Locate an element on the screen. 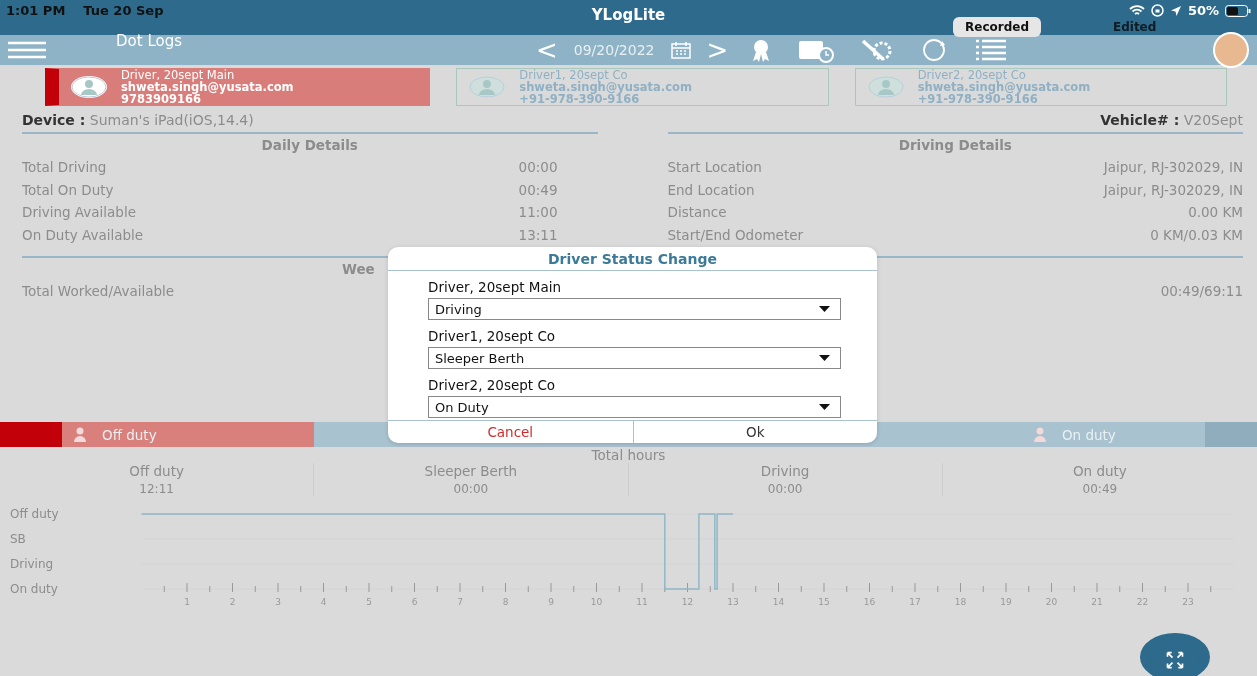  cancel-button: Cancel is located at coordinates (510, 432).